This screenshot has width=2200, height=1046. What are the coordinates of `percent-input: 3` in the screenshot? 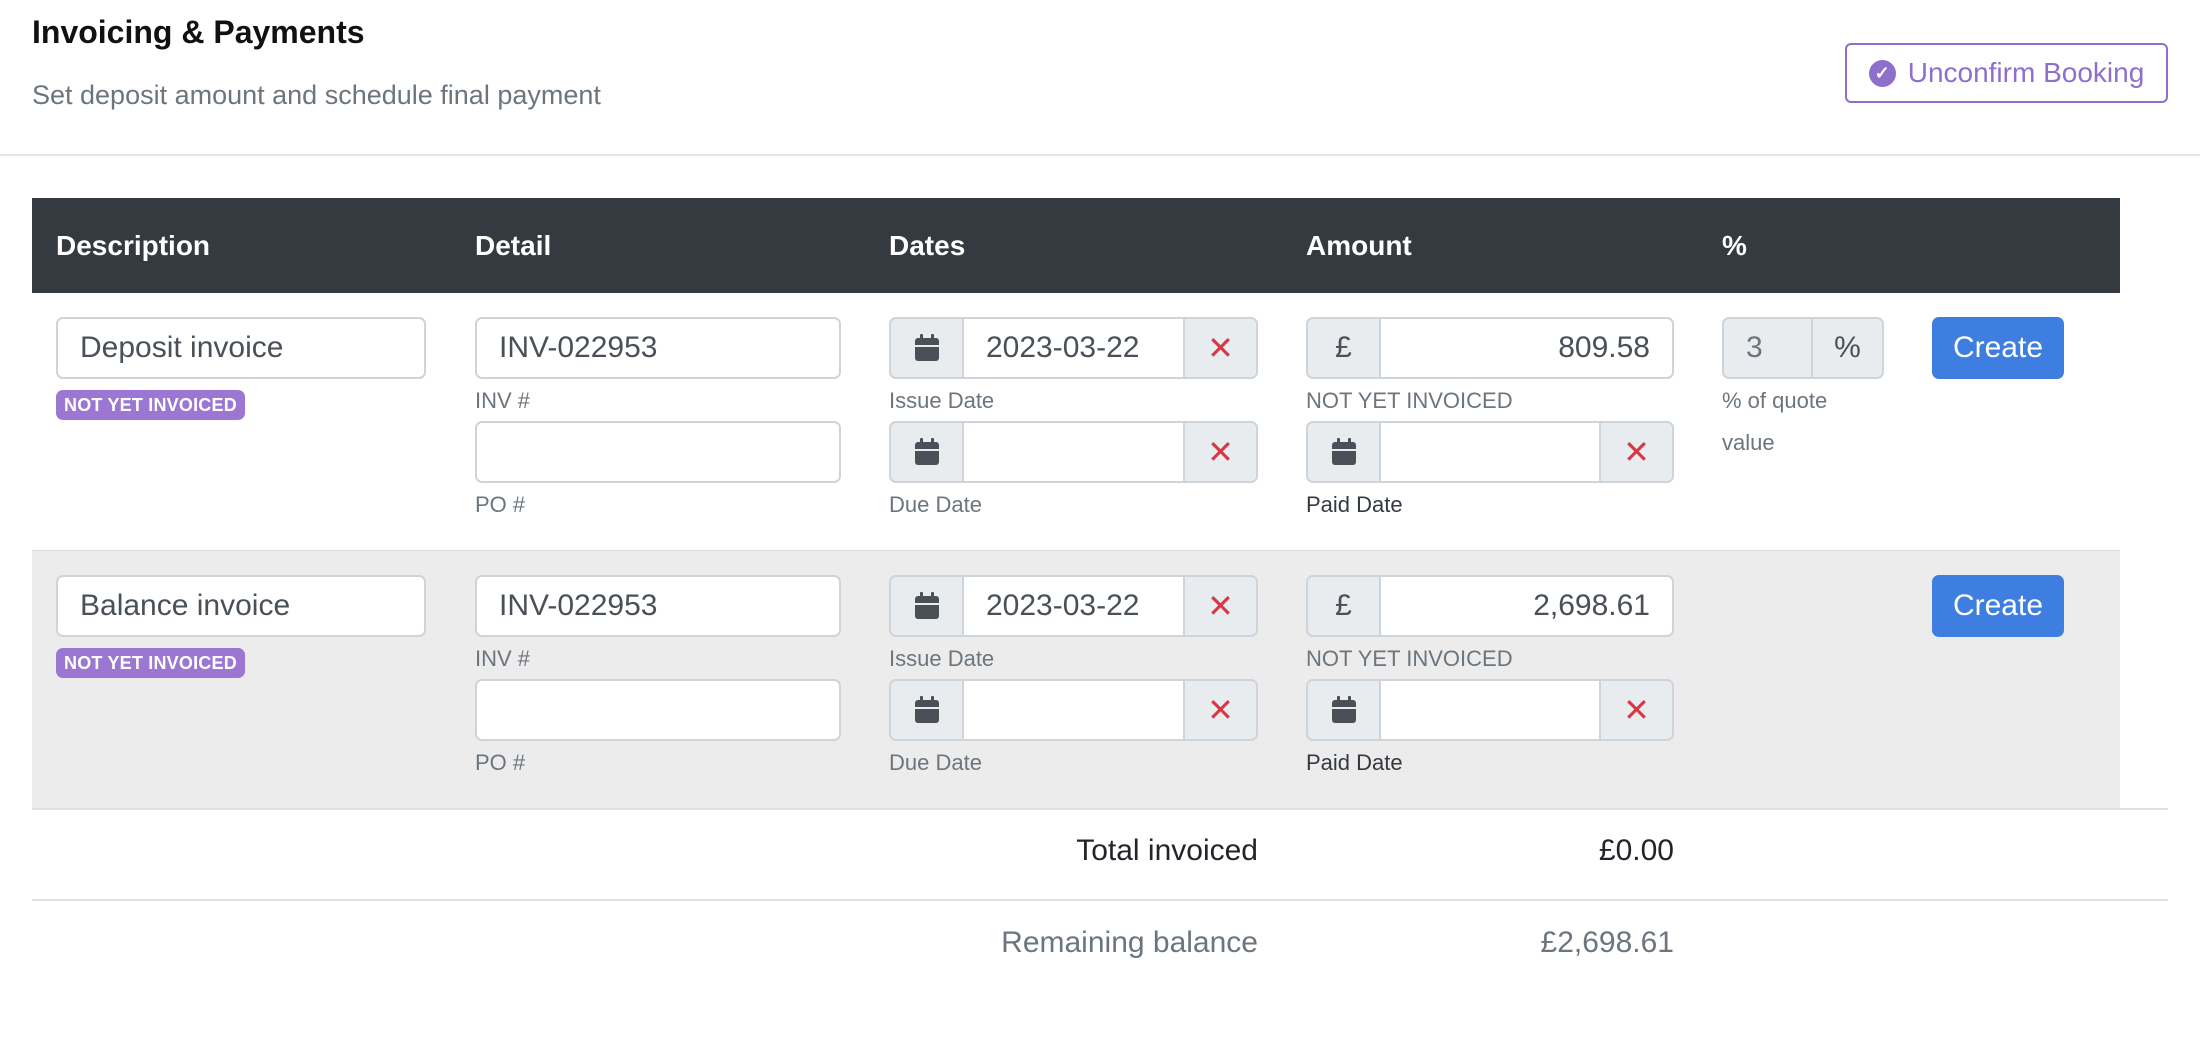 It's located at (1766, 348).